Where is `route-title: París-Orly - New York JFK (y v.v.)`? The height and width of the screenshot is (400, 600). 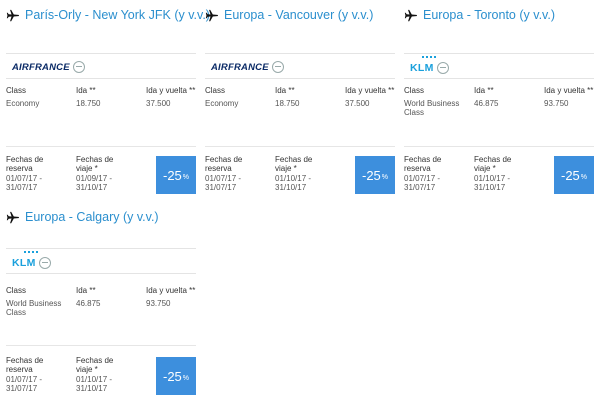
route-title: París-Orly - New York JFK (y v.v.) is located at coordinates (108, 15).